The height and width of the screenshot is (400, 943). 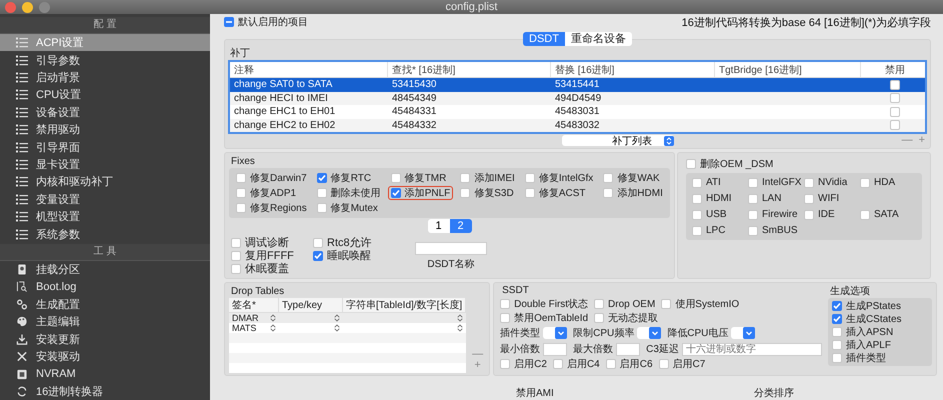 What do you see at coordinates (105, 305) in the screenshot?
I see `sidebar-item: 生成配置` at bounding box center [105, 305].